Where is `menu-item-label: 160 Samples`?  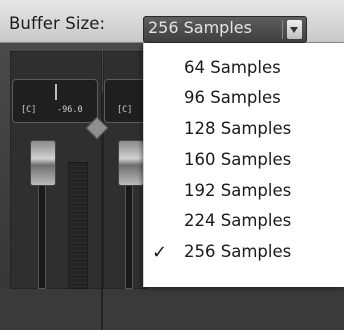 menu-item-label: 160 Samples is located at coordinates (238, 159).